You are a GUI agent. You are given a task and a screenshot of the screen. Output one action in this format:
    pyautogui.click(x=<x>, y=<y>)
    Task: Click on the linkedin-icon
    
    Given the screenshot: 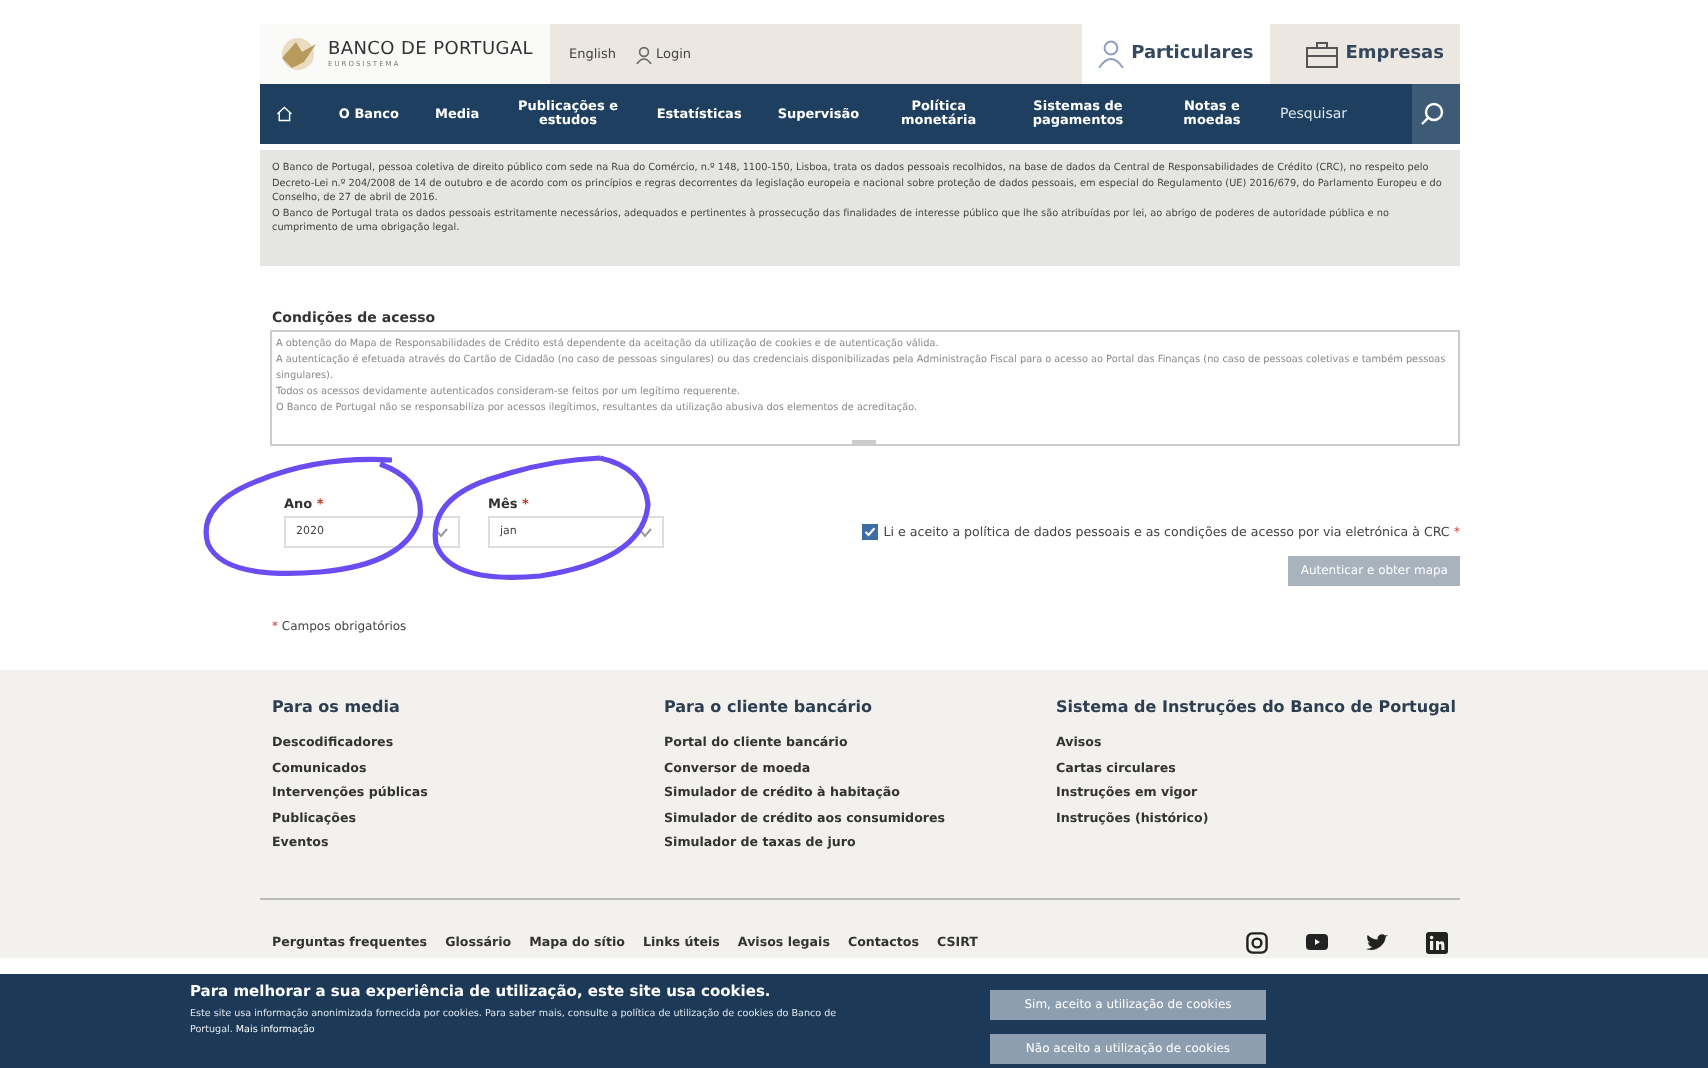 What is the action you would take?
    pyautogui.click(x=1437, y=942)
    